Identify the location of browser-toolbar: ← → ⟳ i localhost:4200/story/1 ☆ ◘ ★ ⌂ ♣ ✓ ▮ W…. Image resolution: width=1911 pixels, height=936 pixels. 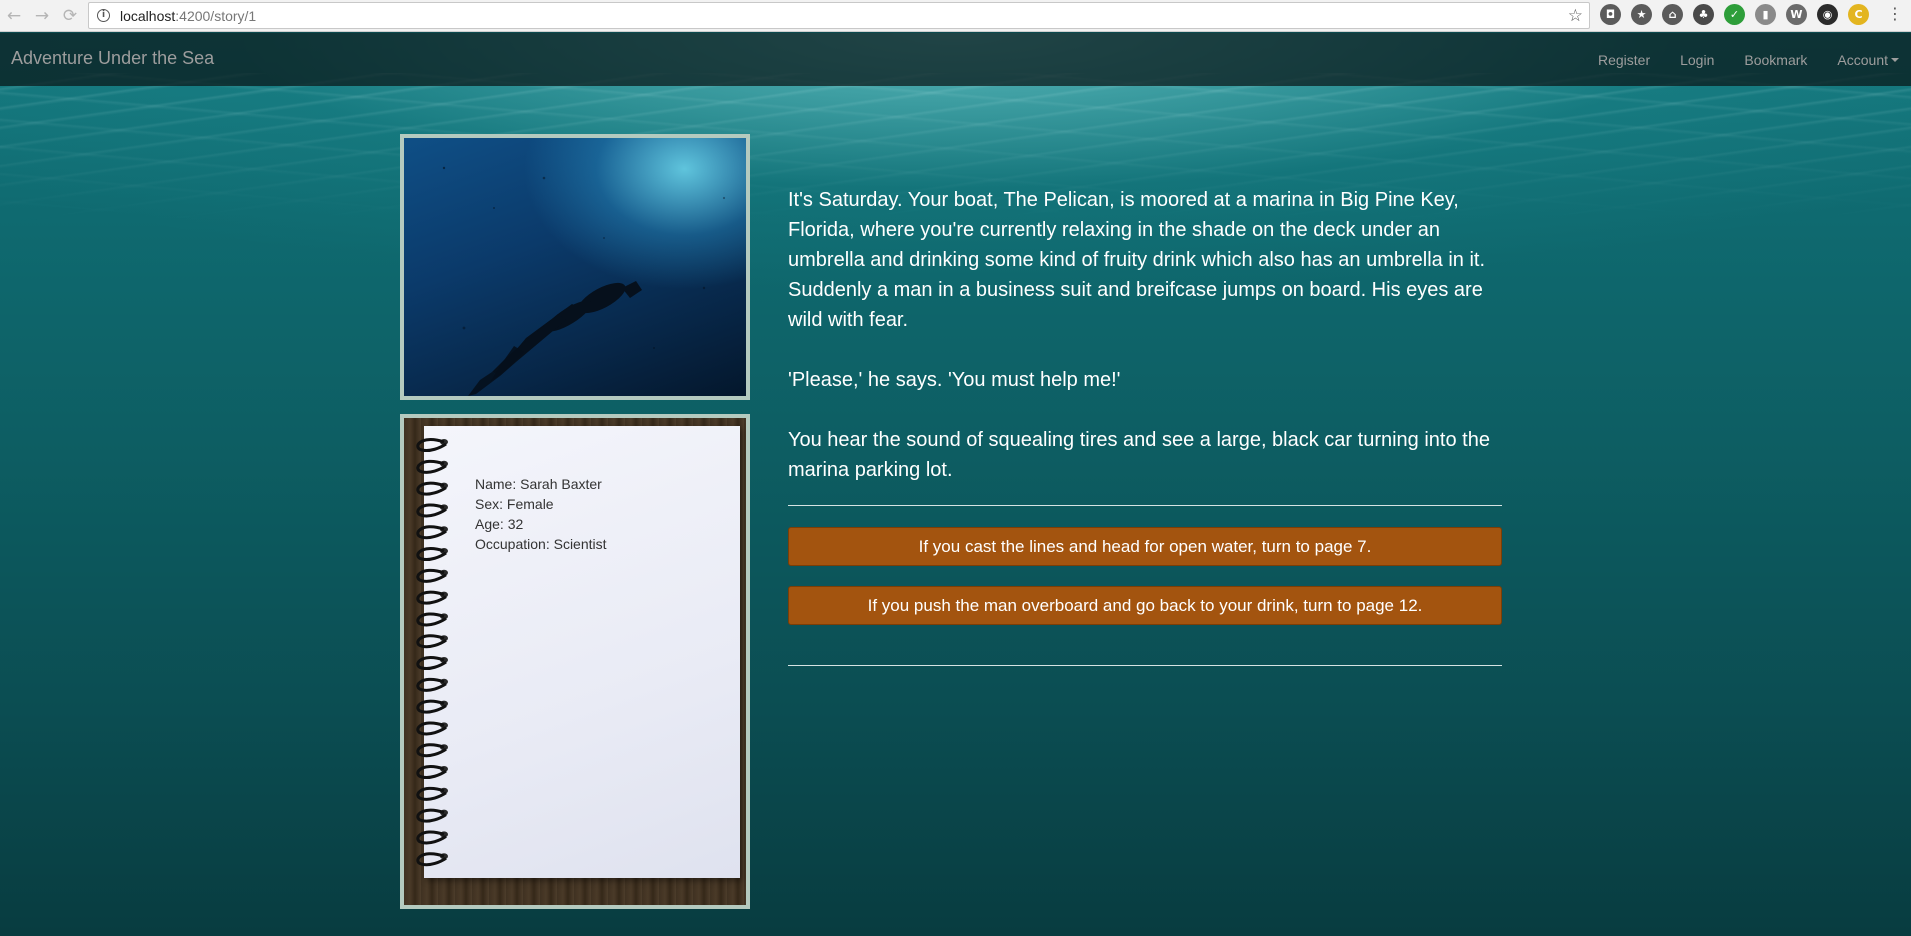
(955, 16).